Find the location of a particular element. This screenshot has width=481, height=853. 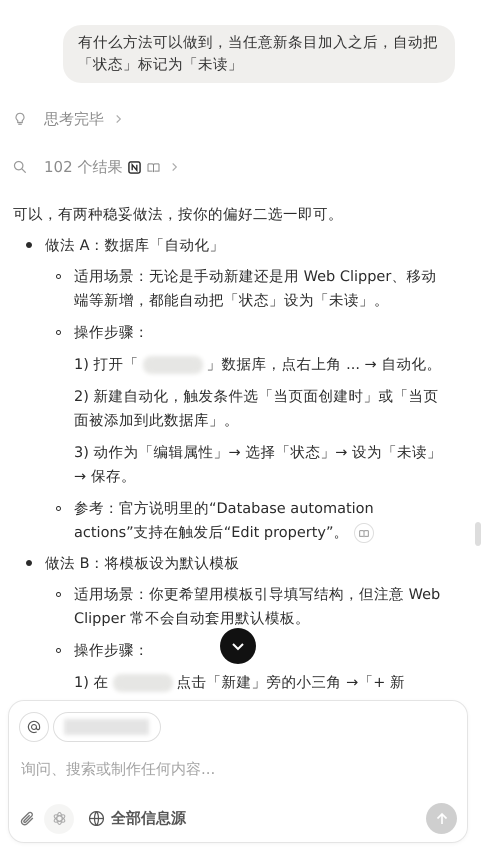

answer-intro: 可以，有两种稳妥做法，按你的偏好二选一即可。 is located at coordinates (178, 215).